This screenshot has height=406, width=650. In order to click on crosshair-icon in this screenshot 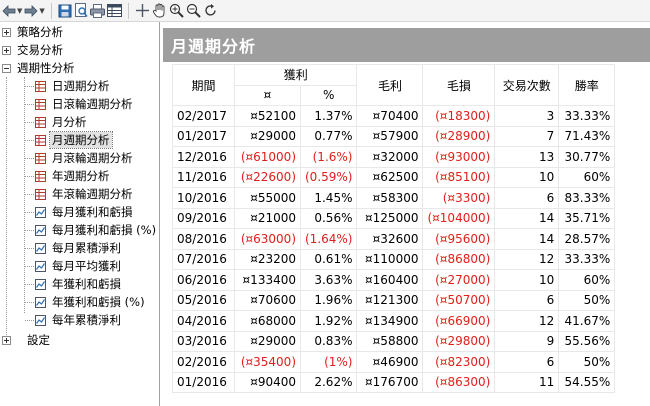, I will do `click(142, 11)`.